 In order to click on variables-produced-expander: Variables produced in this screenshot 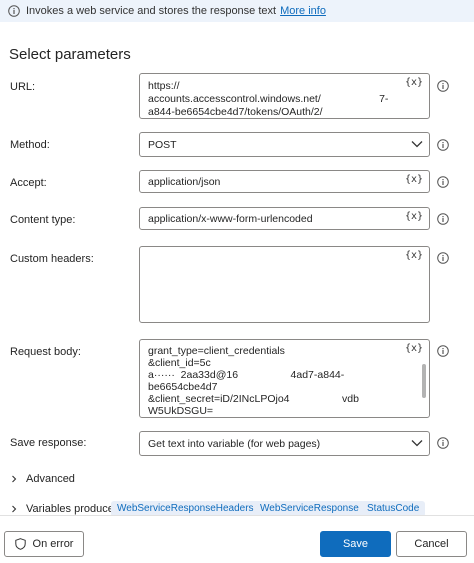, I will do `click(65, 509)`.